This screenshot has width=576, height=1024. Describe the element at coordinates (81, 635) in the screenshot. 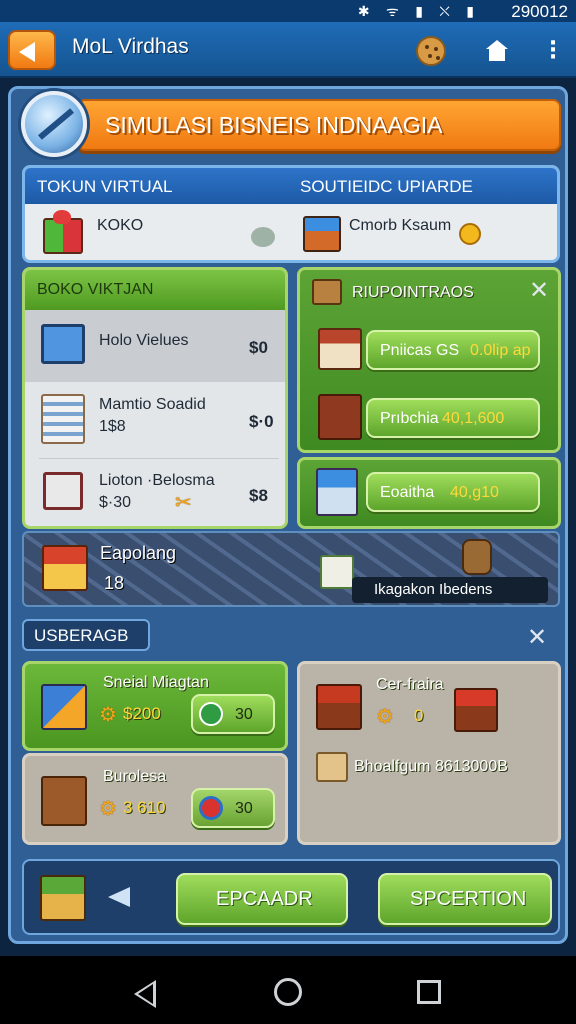

I see `usage-title: USBERAGB` at that location.